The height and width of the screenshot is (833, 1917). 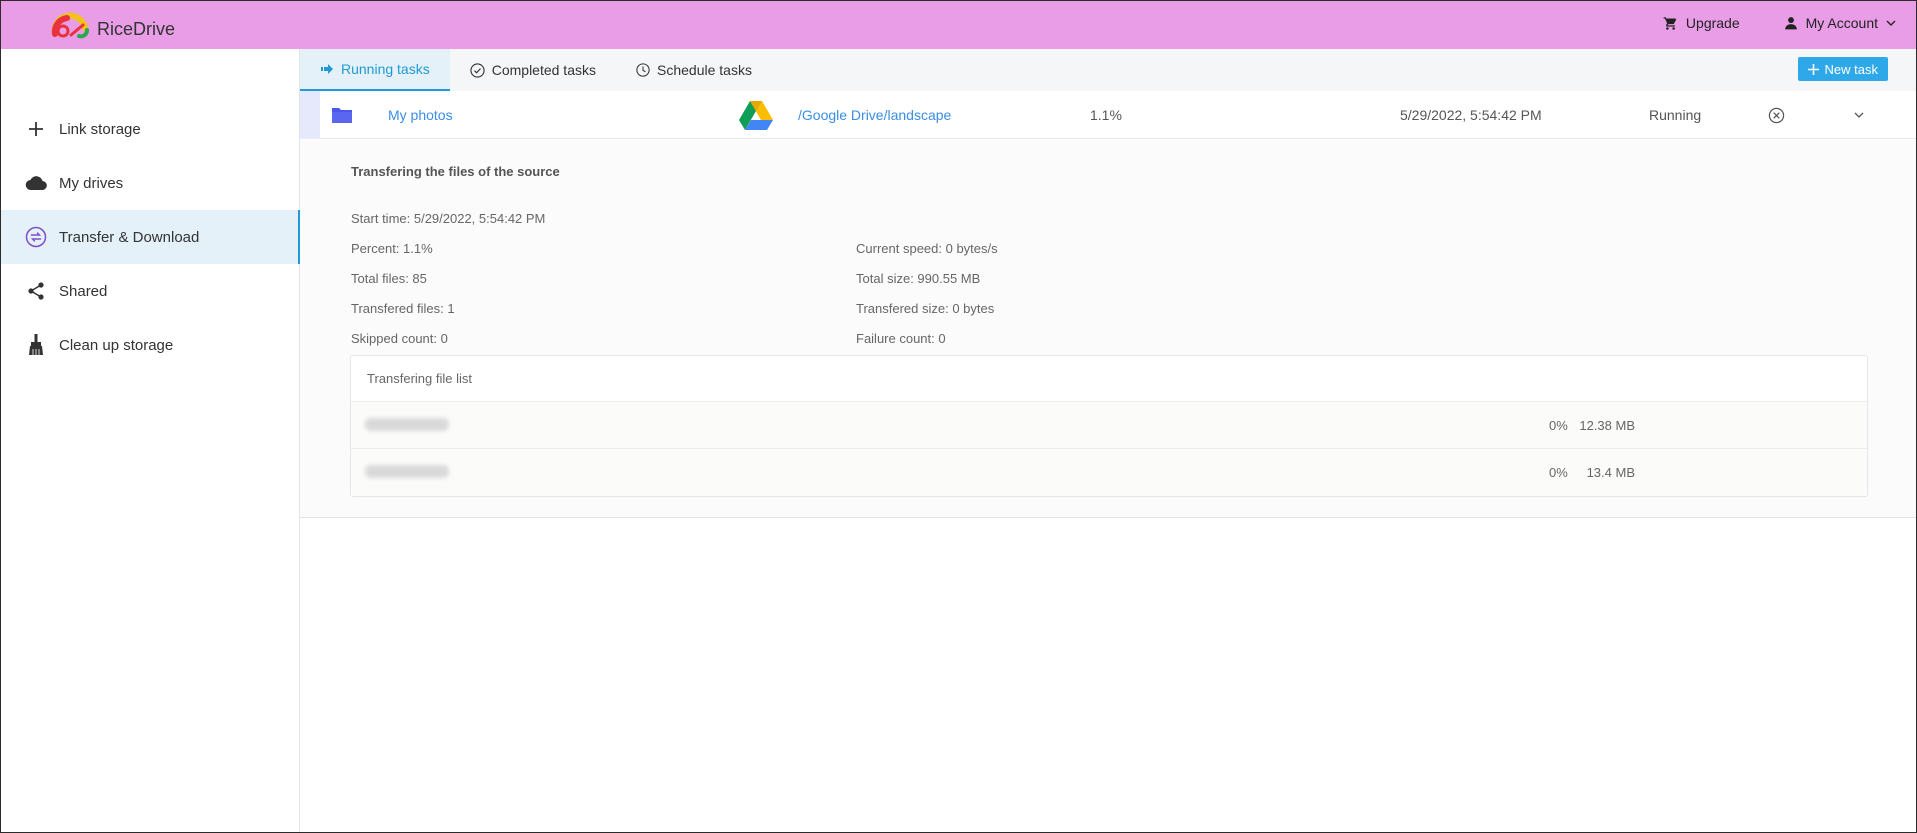 What do you see at coordinates (403, 308) in the screenshot?
I see `detail-transfered-files: Transfered files: 1` at bounding box center [403, 308].